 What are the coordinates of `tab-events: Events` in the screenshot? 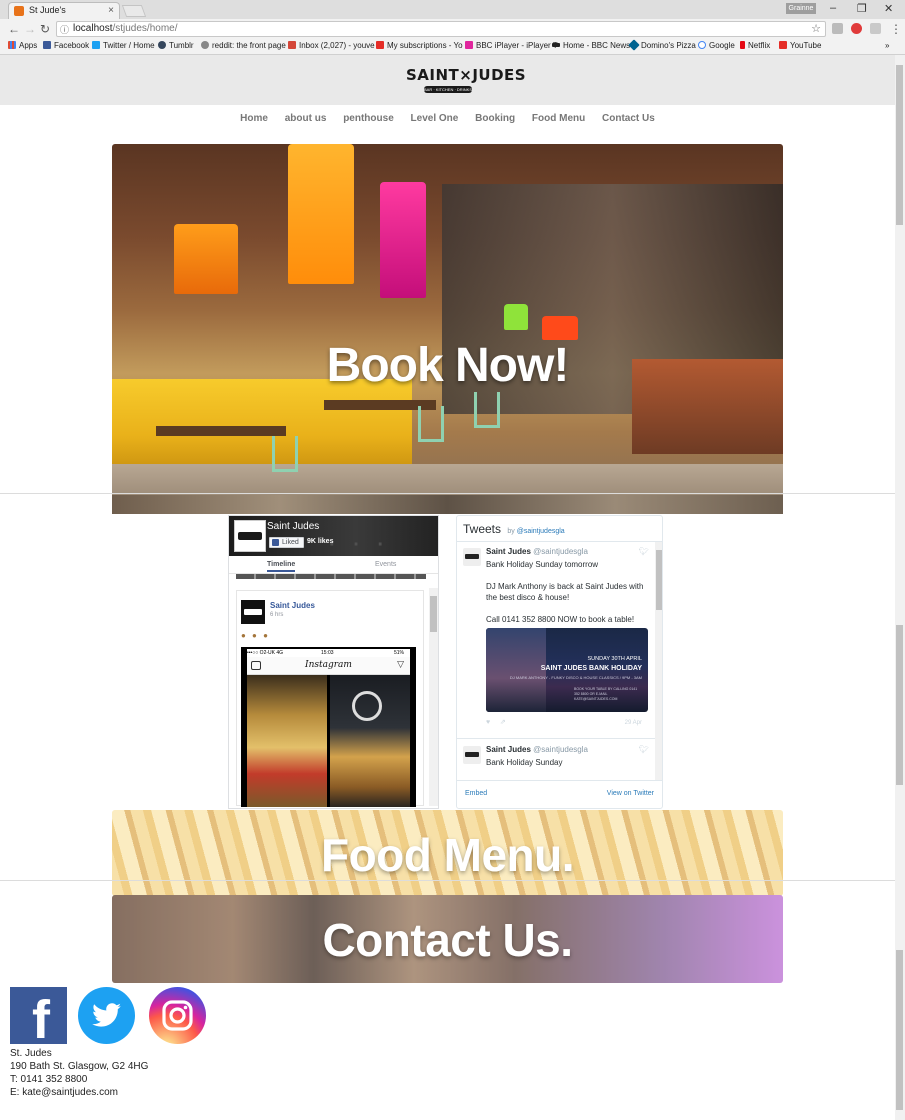 It's located at (385, 564).